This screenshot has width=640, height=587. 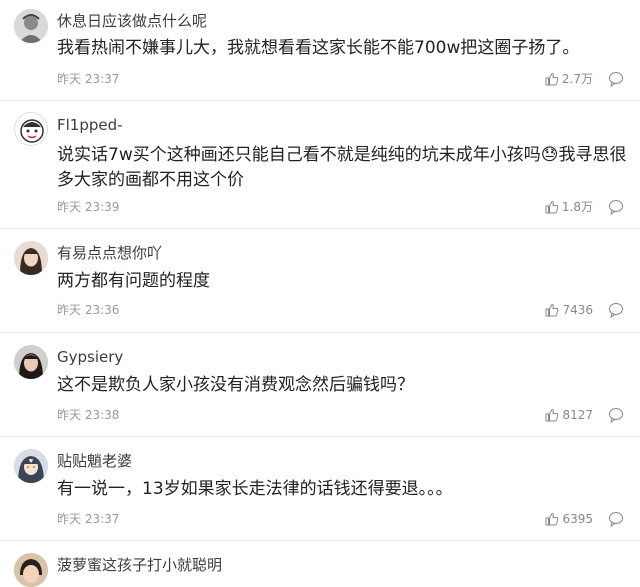 I want to click on avatar-photo-portrait-image, so click(x=31, y=362).